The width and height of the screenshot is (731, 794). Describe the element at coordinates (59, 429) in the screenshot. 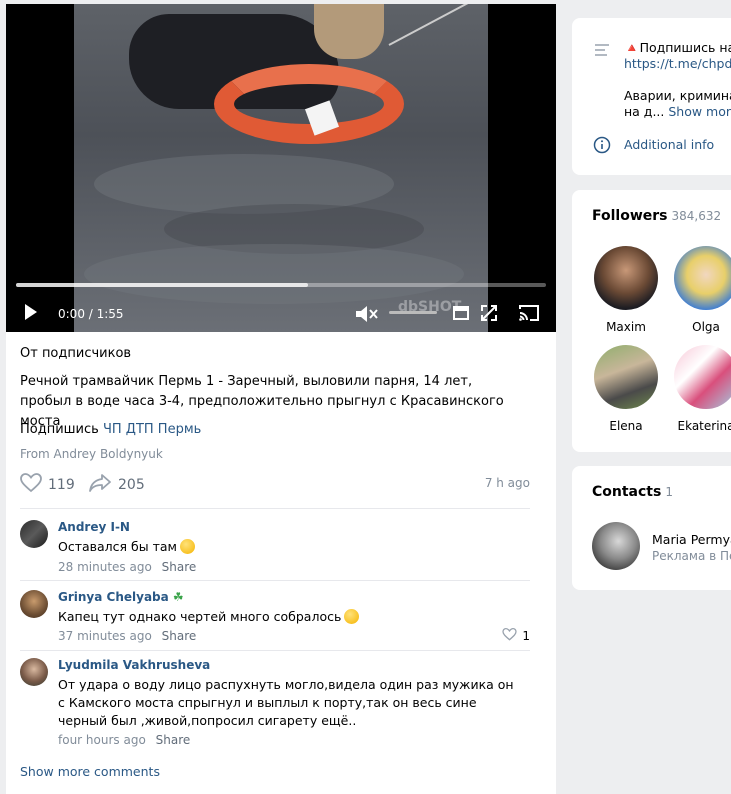

I see `subscribe-prefix: Подпишись` at that location.